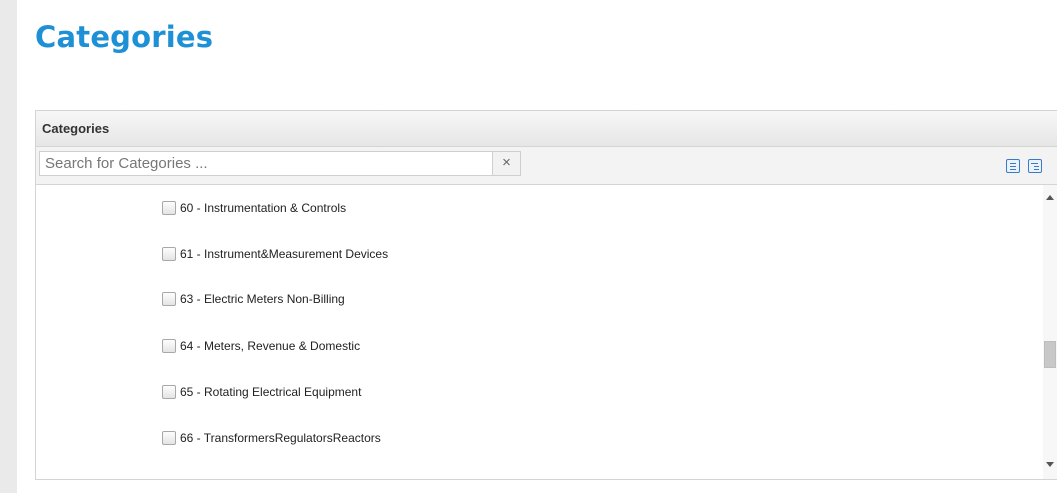 This screenshot has width=1057, height=493. What do you see at coordinates (1050, 197) in the screenshot?
I see `scroll-up-icon` at bounding box center [1050, 197].